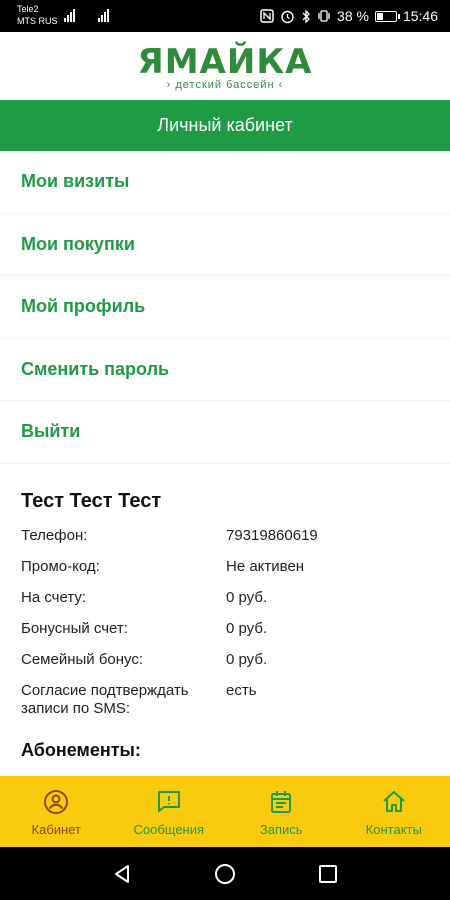  Describe the element at coordinates (393, 829) in the screenshot. I see `nav-label: Контакты` at that location.